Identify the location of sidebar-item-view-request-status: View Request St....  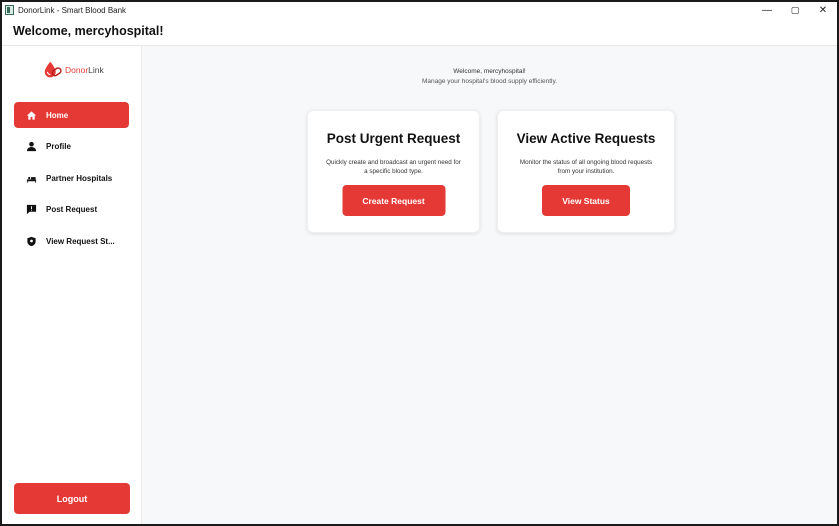
(71, 241).